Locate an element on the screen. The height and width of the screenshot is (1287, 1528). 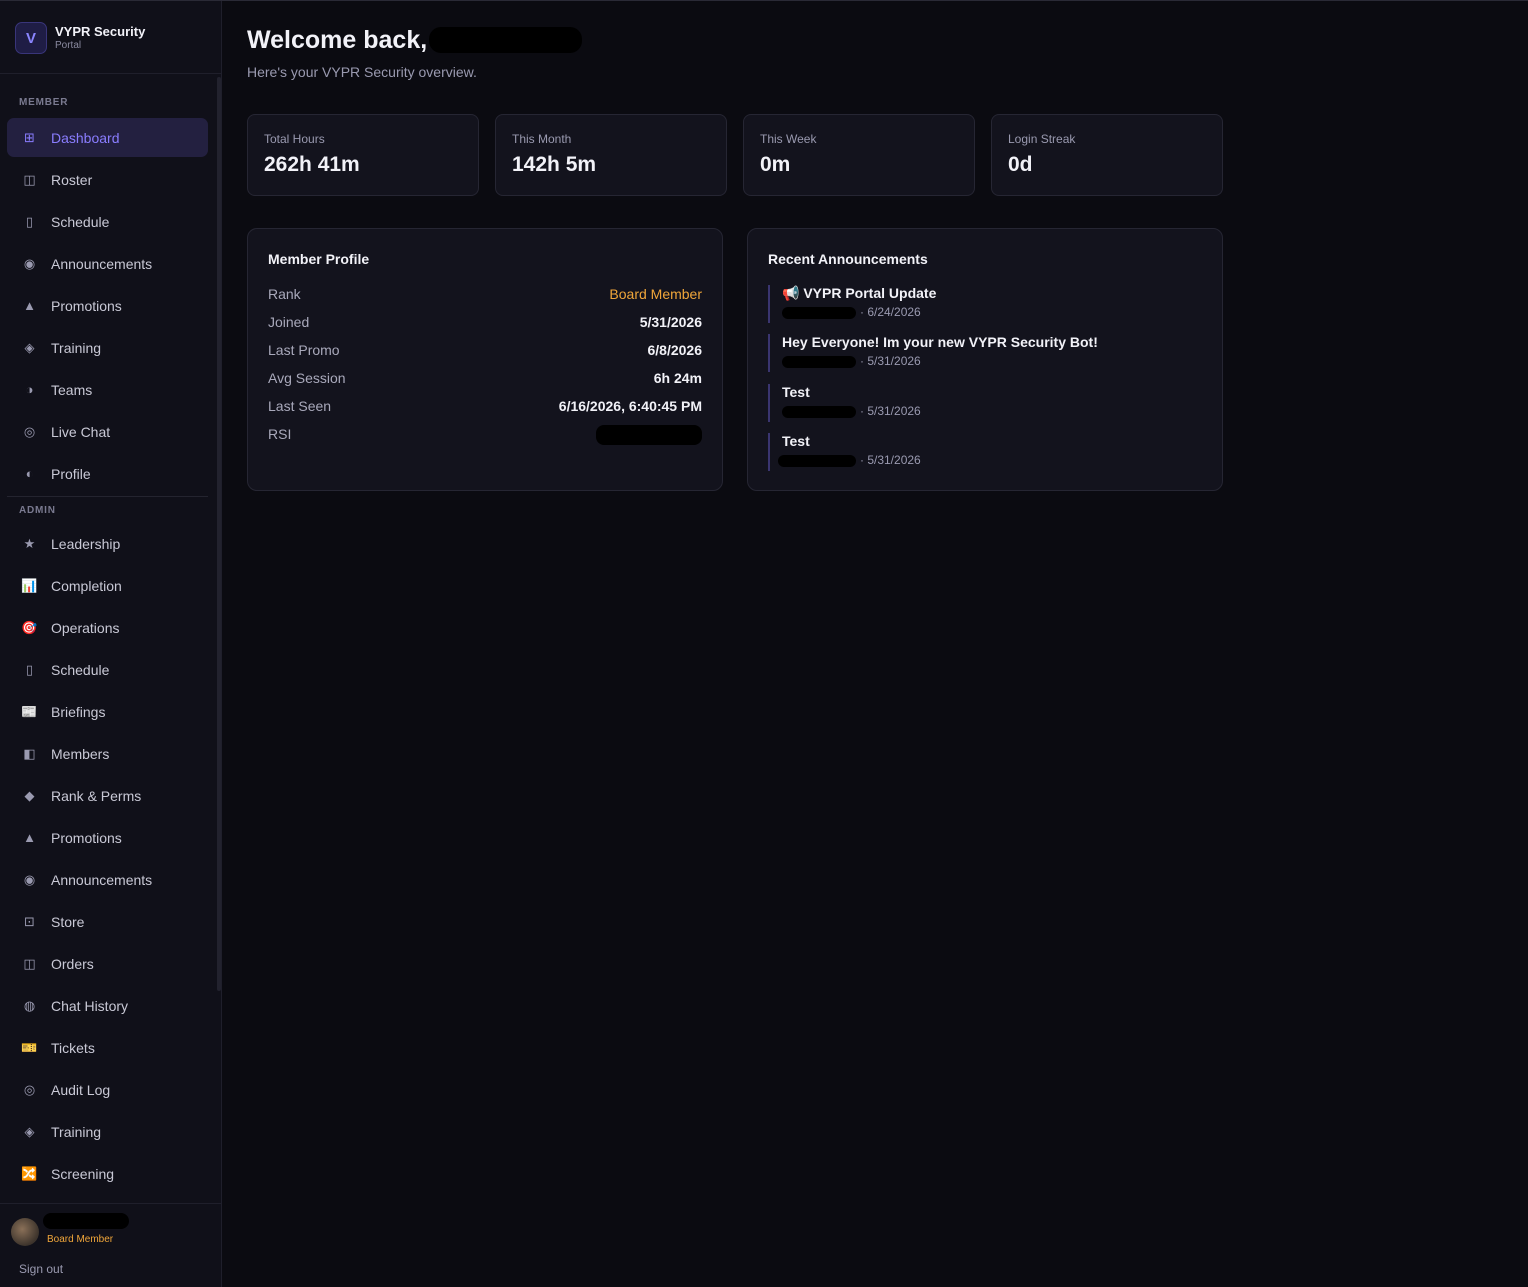
redacted-name is located at coordinates (505, 40).